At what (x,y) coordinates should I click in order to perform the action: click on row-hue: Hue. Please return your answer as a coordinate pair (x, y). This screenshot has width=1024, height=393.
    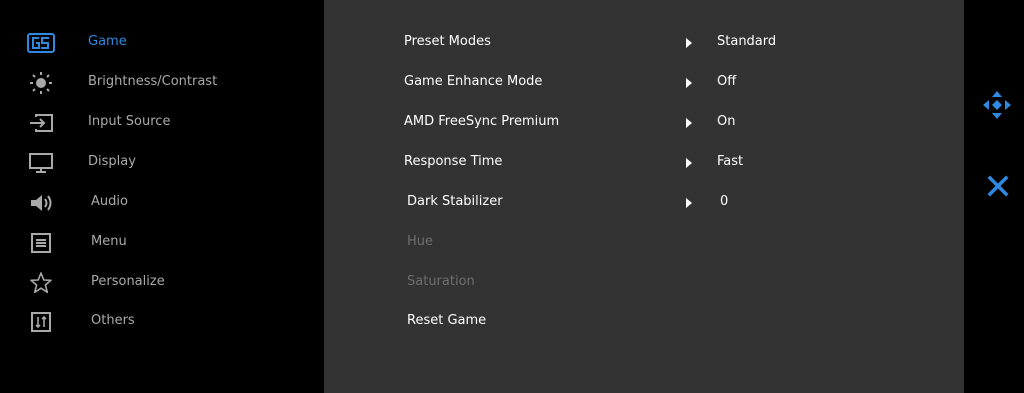
    Looking at the image, I should click on (644, 243).